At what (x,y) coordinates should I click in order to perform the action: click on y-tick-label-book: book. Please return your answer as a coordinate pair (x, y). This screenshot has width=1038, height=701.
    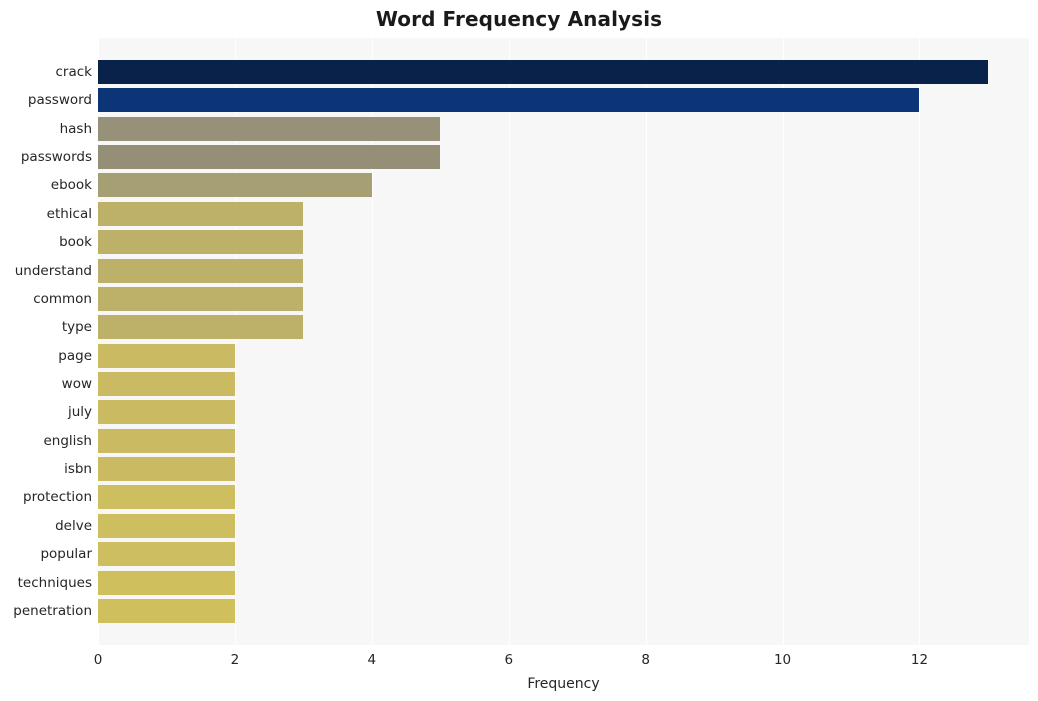
    Looking at the image, I should click on (75, 242).